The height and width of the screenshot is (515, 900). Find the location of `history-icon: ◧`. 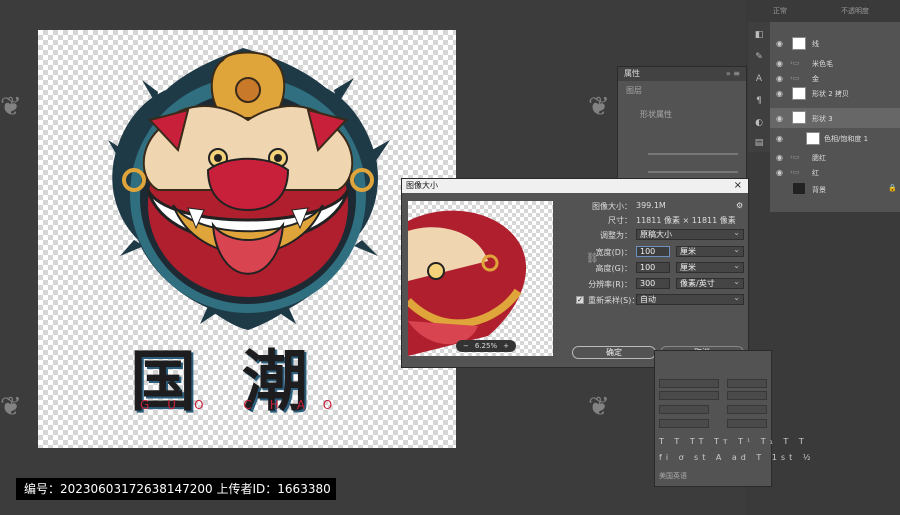

history-icon: ◧ is located at coordinates (759, 36).